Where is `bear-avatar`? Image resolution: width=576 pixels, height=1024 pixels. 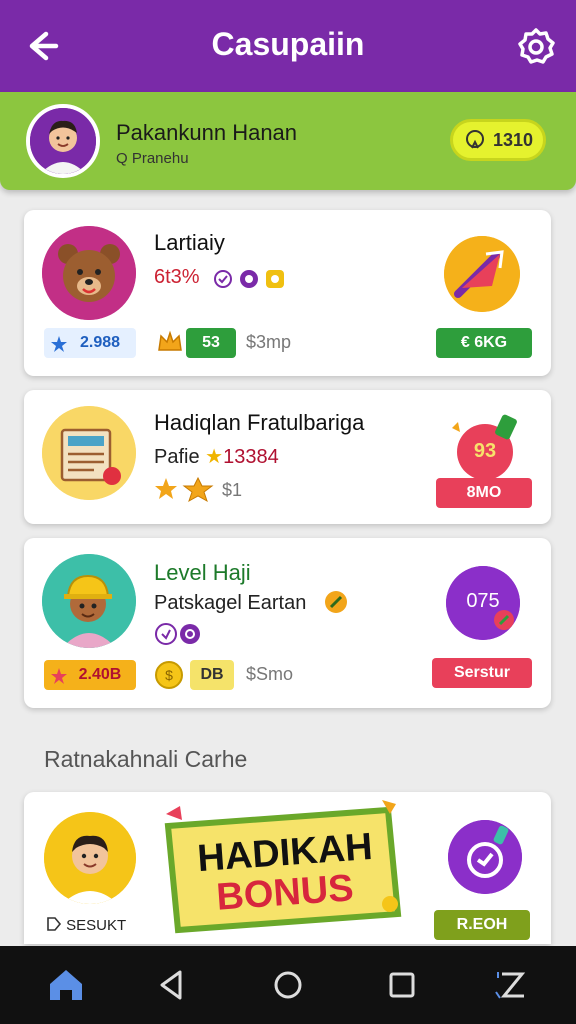 bear-avatar is located at coordinates (89, 273).